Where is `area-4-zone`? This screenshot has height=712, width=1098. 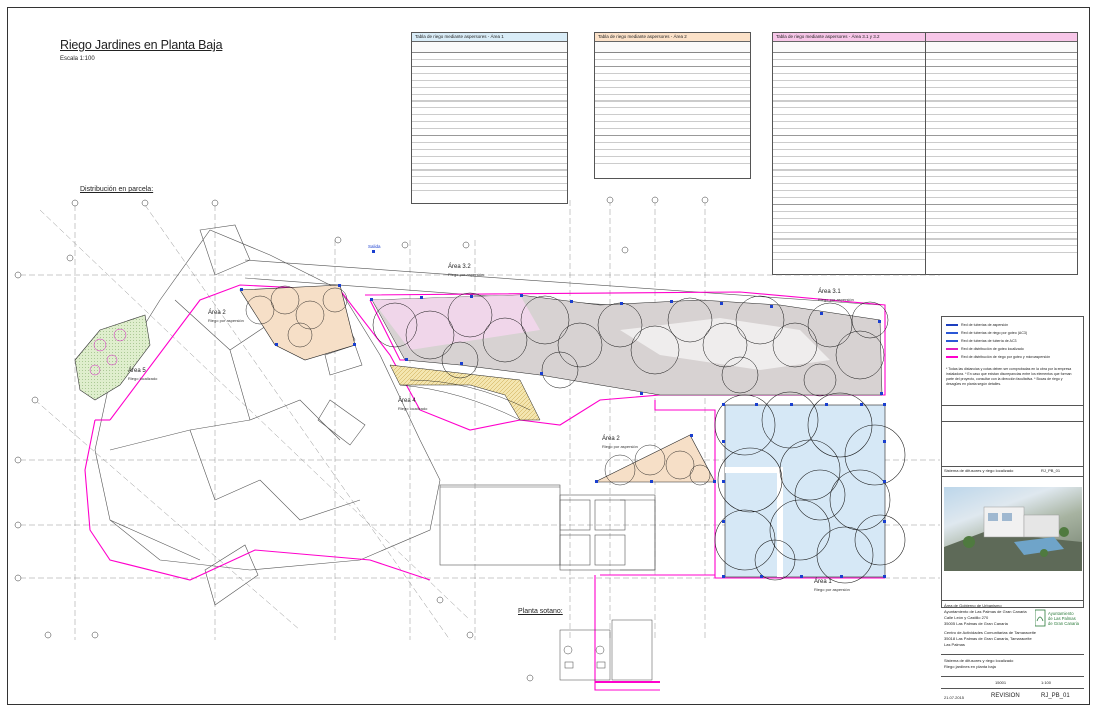 area-4-zone is located at coordinates (465, 392).